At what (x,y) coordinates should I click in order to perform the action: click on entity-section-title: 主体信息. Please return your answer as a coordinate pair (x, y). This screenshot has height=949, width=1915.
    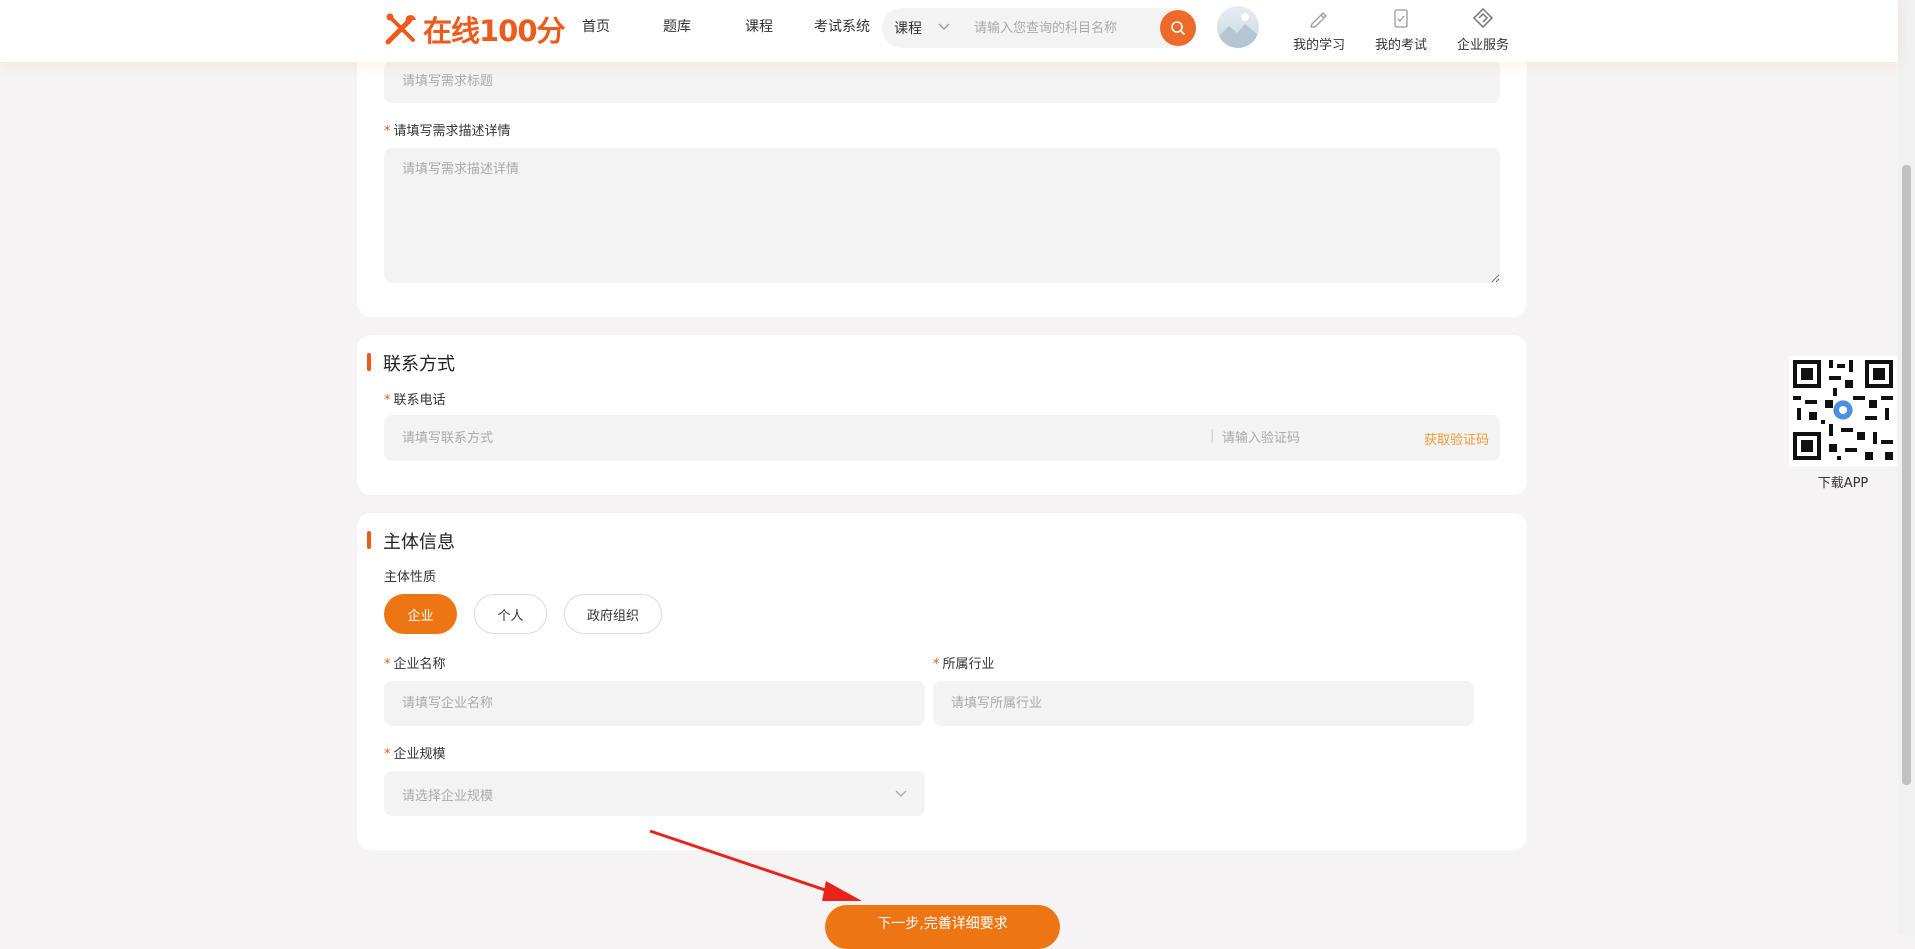
    Looking at the image, I should click on (411, 541).